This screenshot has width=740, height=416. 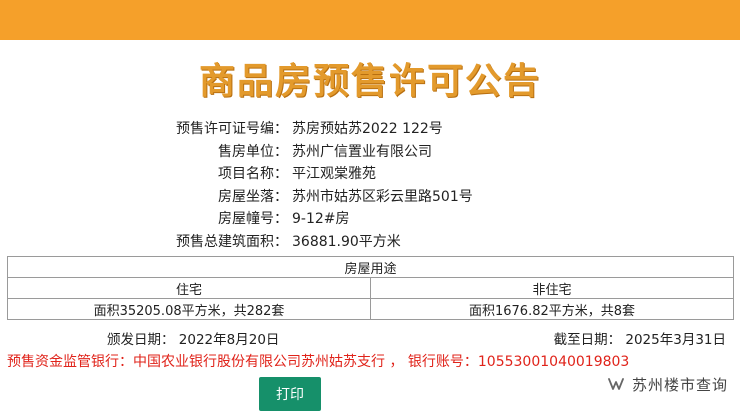 I want to click on table-row: 面积35205.08平方米，共282套 面积1676.82平方米，共8套, so click(x=370, y=309).